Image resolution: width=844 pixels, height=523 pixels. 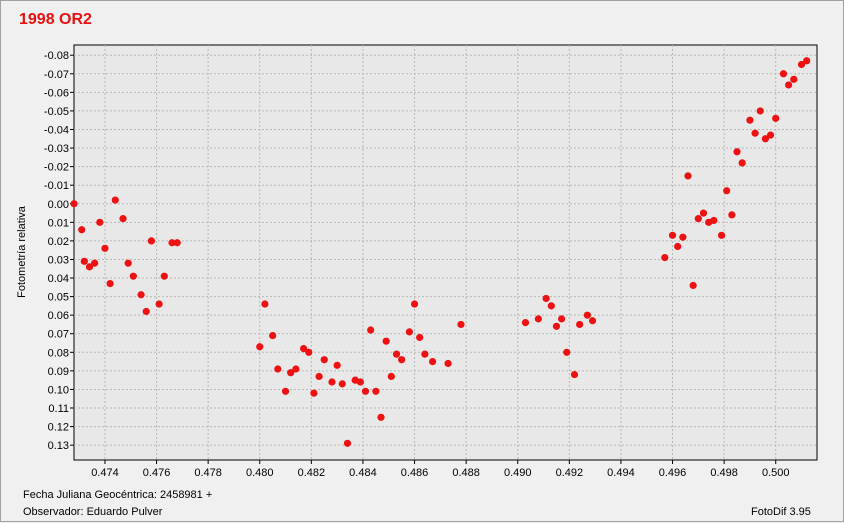 I want to click on y-tick-label: -0.04, so click(x=56, y=130).